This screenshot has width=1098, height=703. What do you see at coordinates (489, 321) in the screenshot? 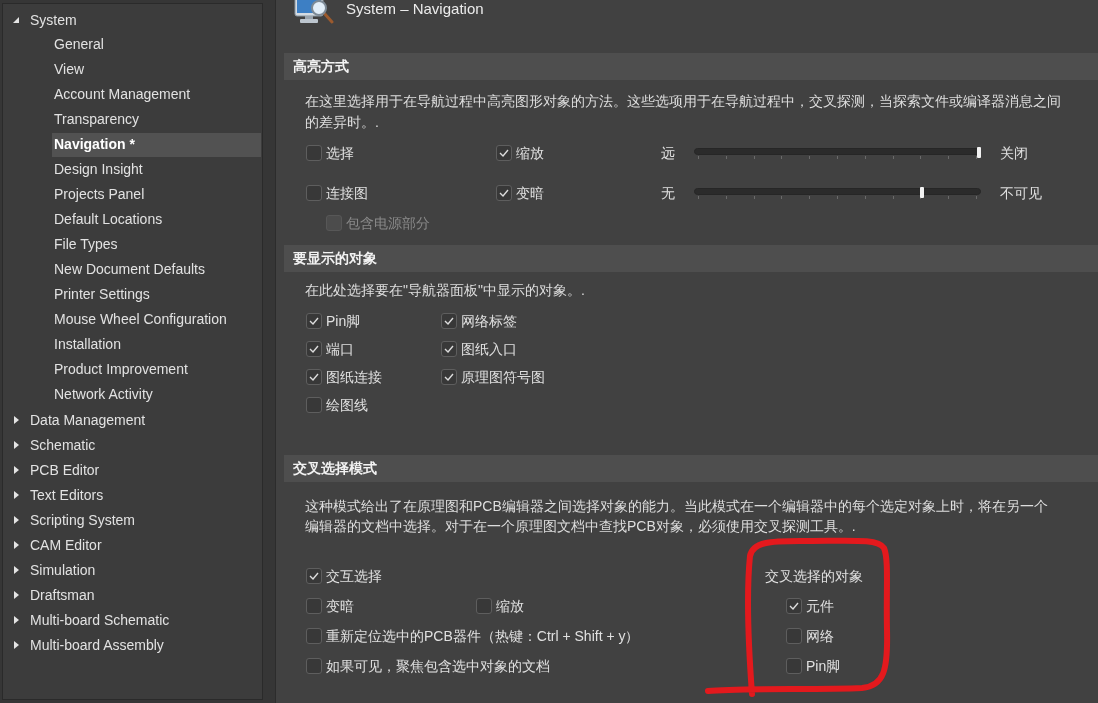
I see `checkbox-label: 网络标签` at bounding box center [489, 321].